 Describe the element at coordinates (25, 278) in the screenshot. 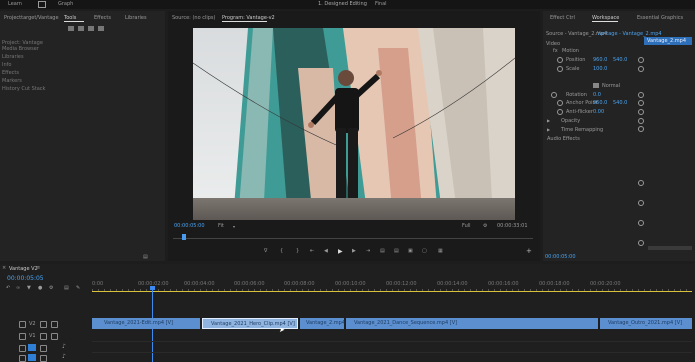

I see `timeline-timecode: 00:00:05:05` at that location.